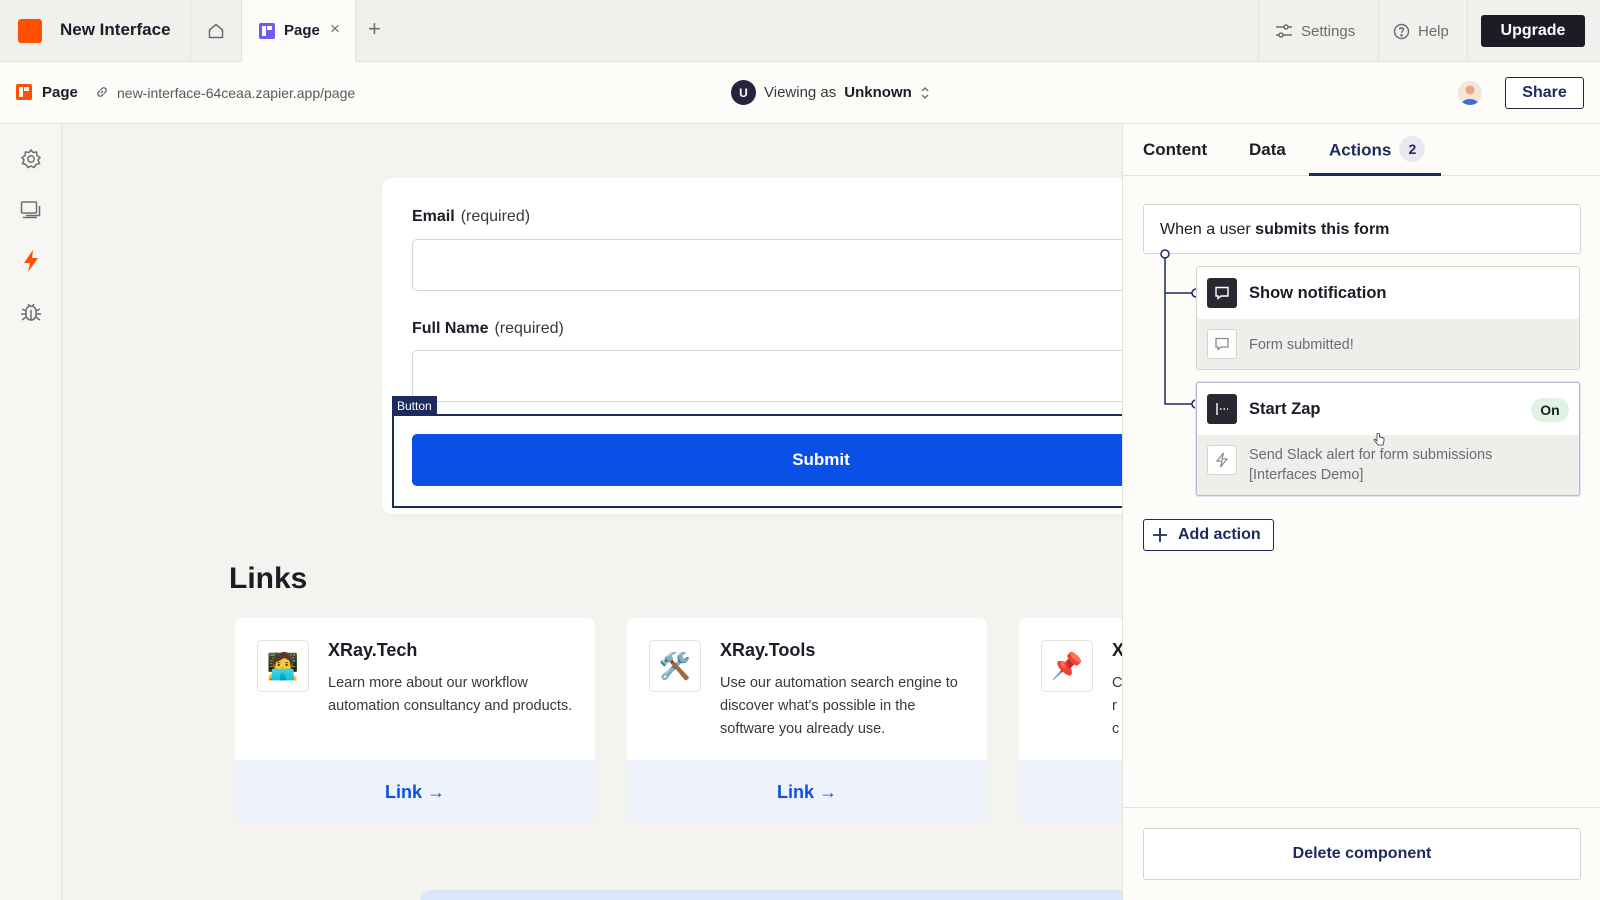 The width and height of the screenshot is (1600, 900). What do you see at coordinates (1328, 31) in the screenshot?
I see `settings-label: Settings` at bounding box center [1328, 31].